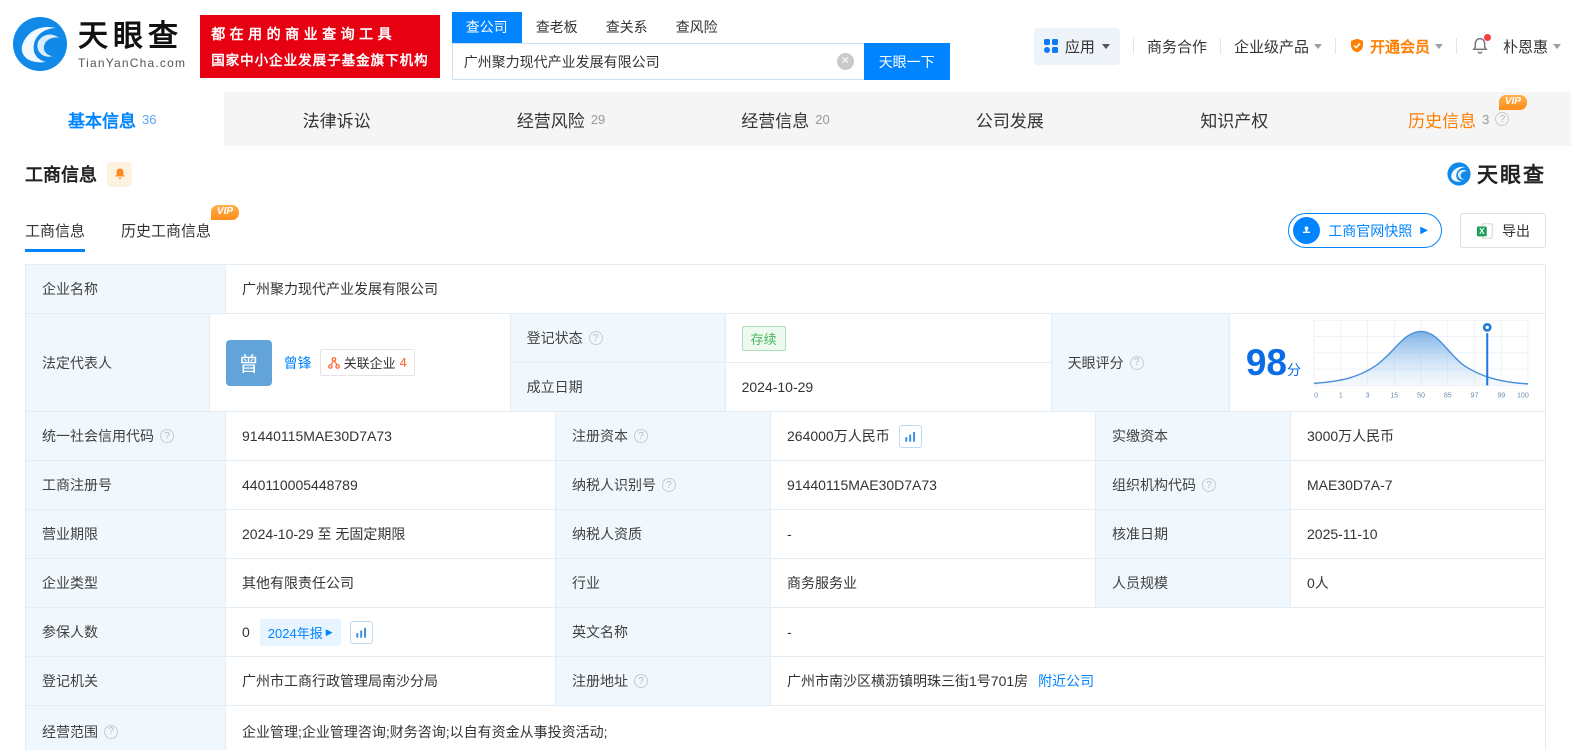 The height and width of the screenshot is (750, 1571). Describe the element at coordinates (425, 731) in the screenshot. I see `business-scope-value: 企业管理;企业管理咨询;财务咨询;以自有资金从事投资活动;` at that location.